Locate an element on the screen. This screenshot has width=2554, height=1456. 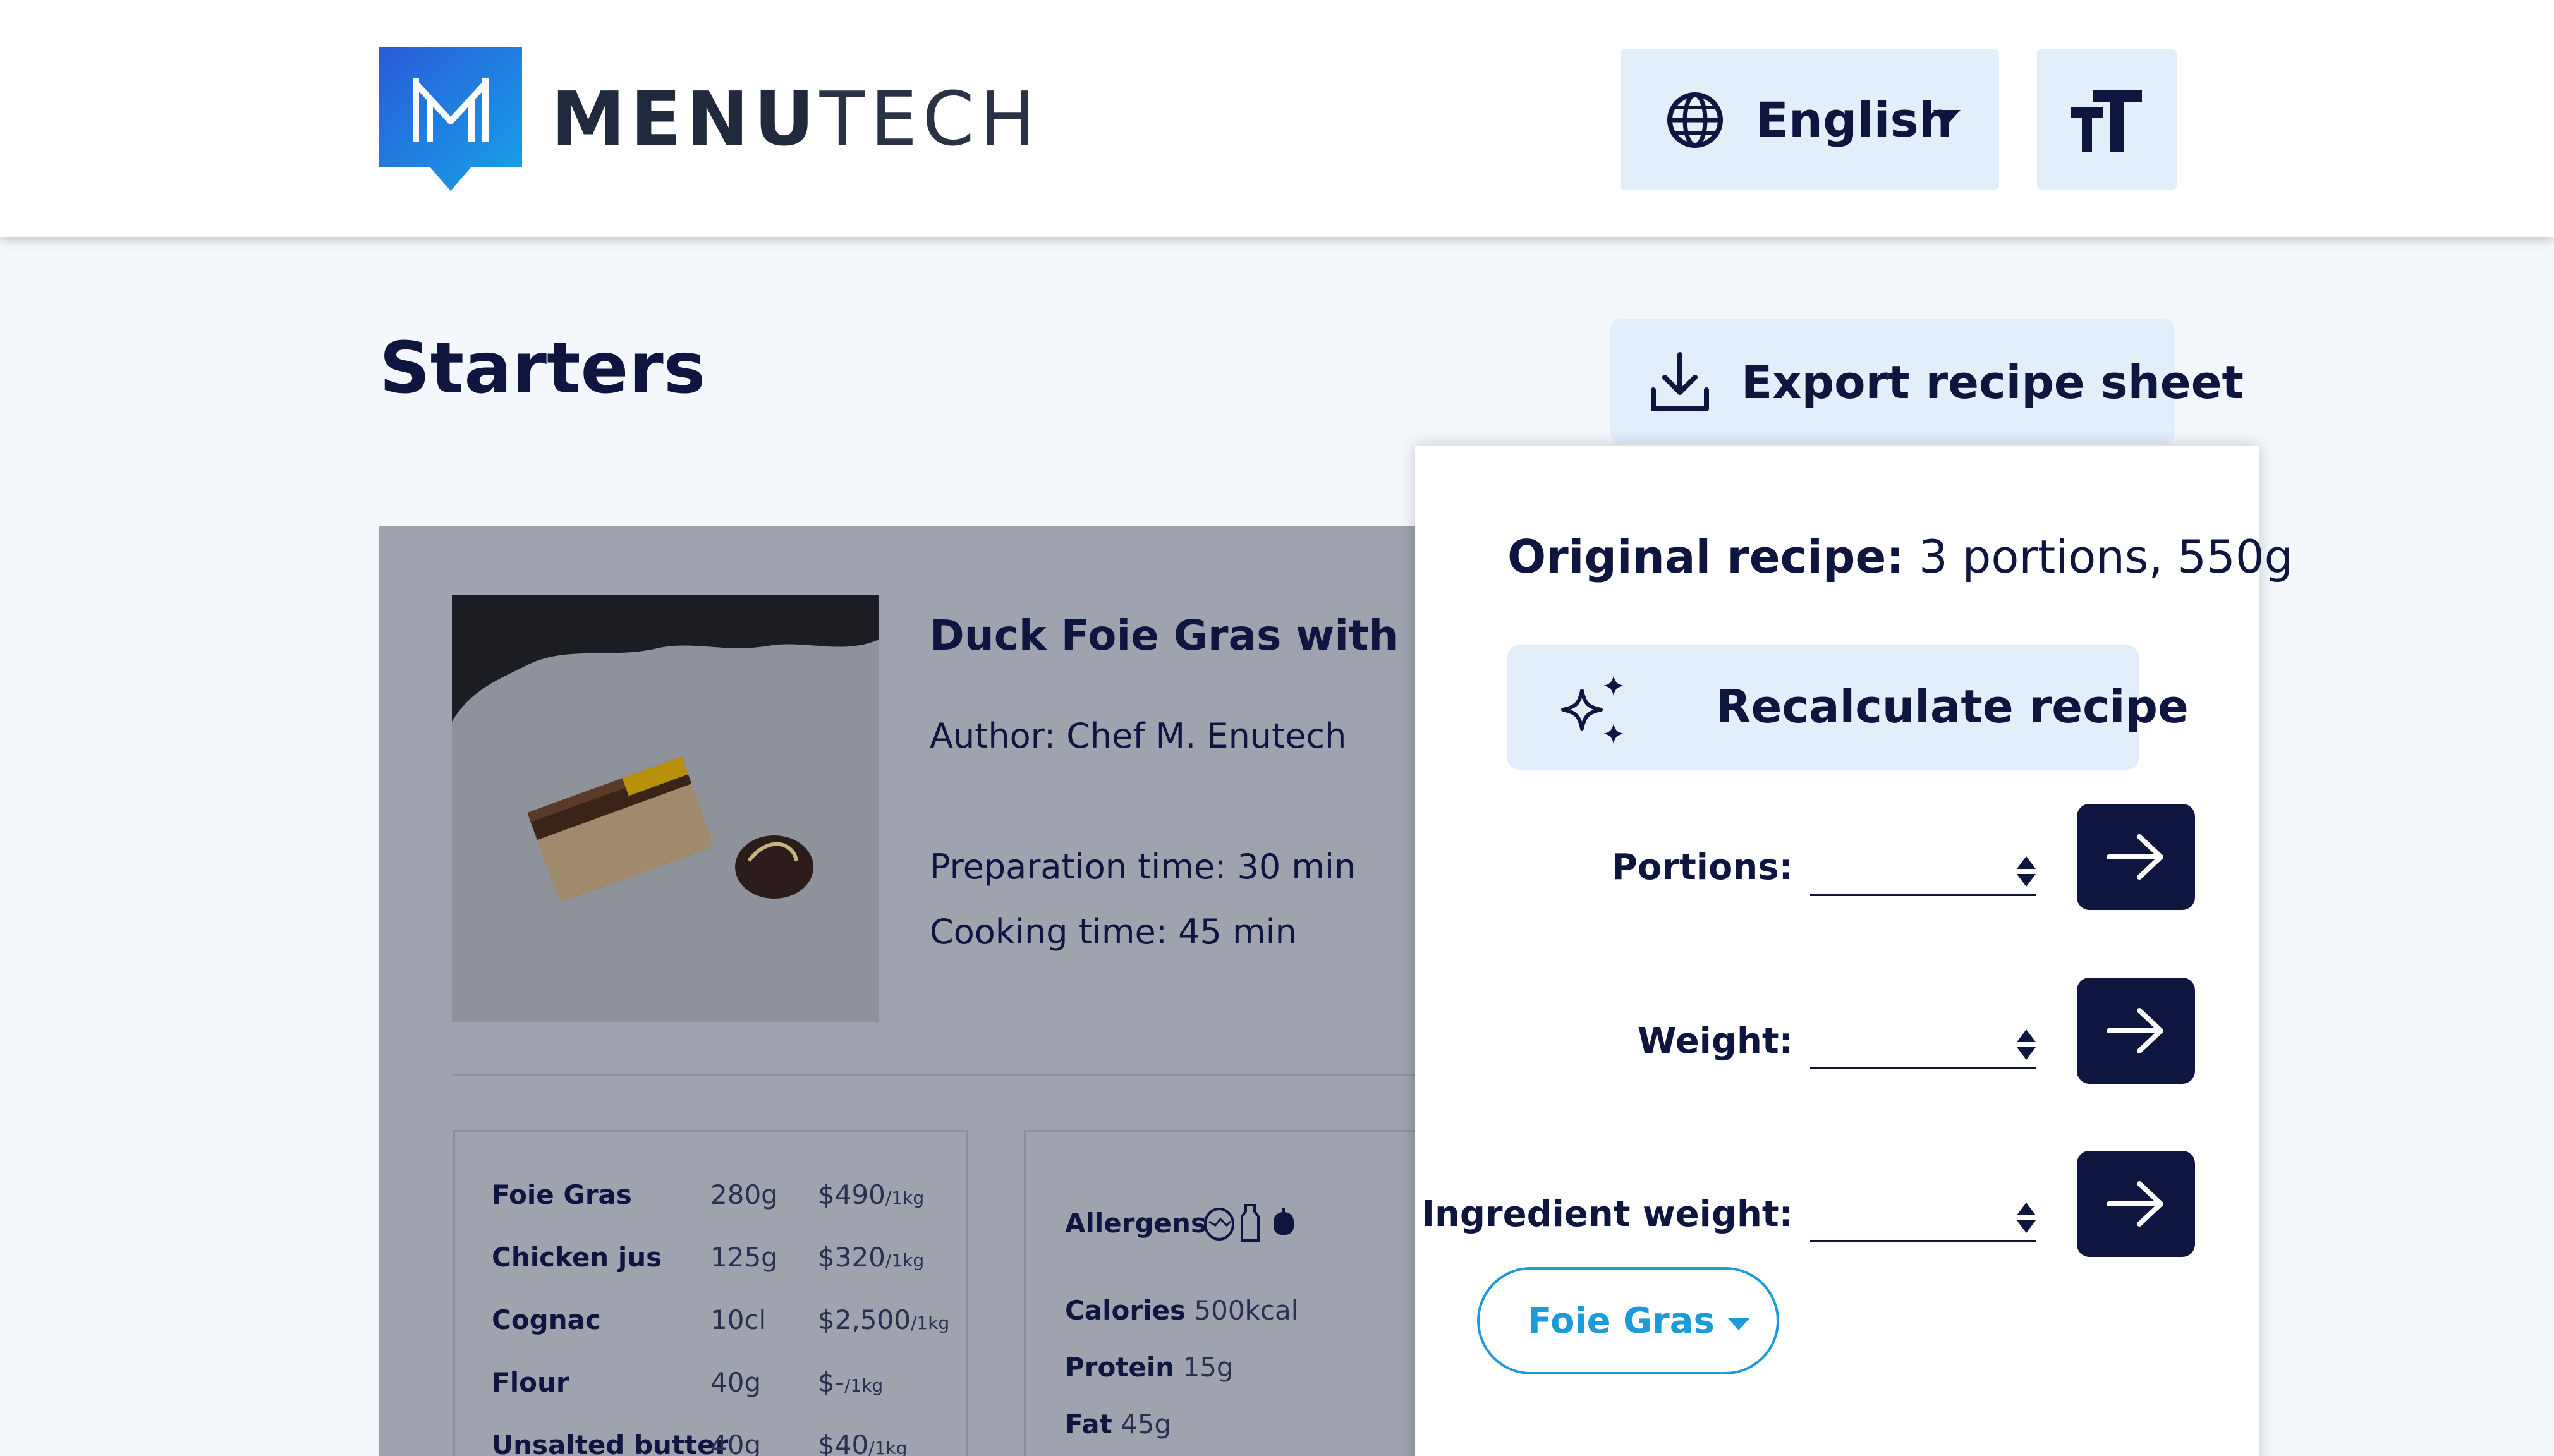
export-recipe-sheet-button: Export recipe sheet is located at coordinates (1927, 381).